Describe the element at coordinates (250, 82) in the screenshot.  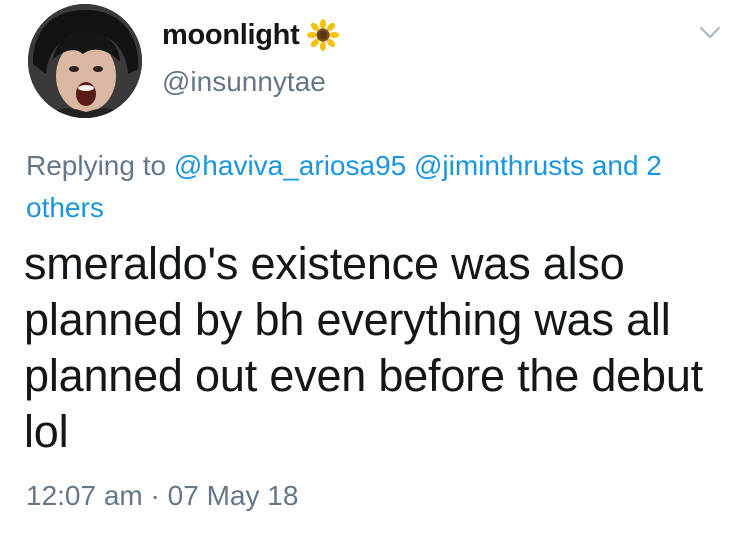
I see `user-handle: @insunnytae` at that location.